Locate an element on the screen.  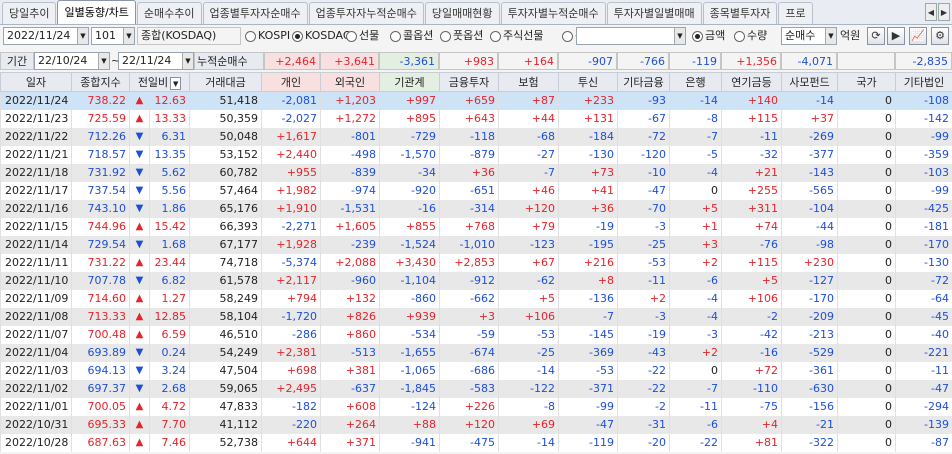
col-institution: 기관계 is located at coordinates (409, 82).